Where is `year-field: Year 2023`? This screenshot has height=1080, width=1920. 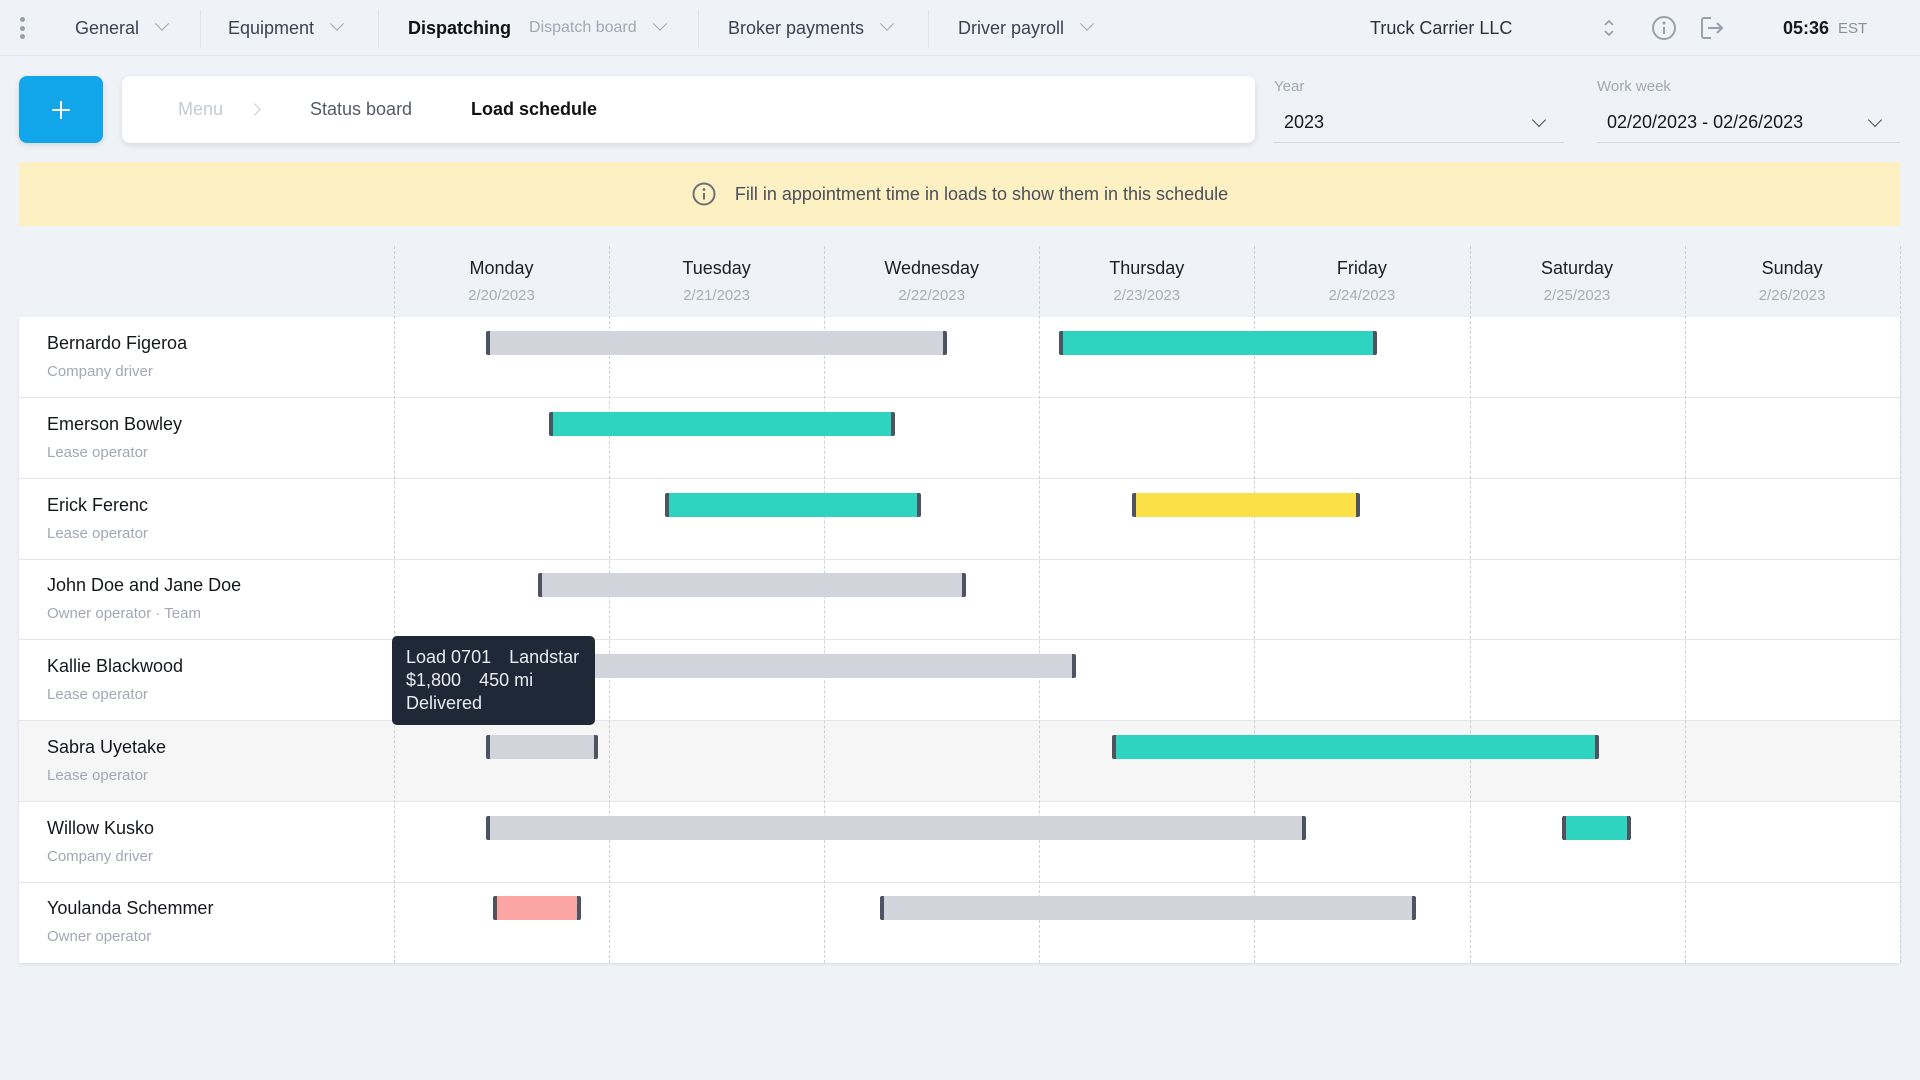
year-field: Year 2023 is located at coordinates (1419, 110).